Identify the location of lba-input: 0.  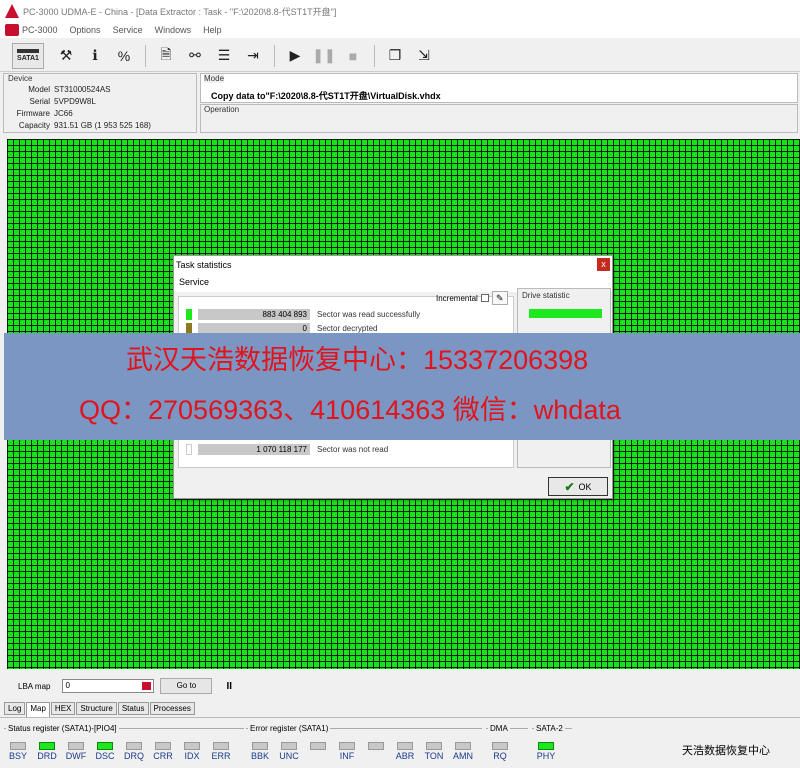
(108, 686).